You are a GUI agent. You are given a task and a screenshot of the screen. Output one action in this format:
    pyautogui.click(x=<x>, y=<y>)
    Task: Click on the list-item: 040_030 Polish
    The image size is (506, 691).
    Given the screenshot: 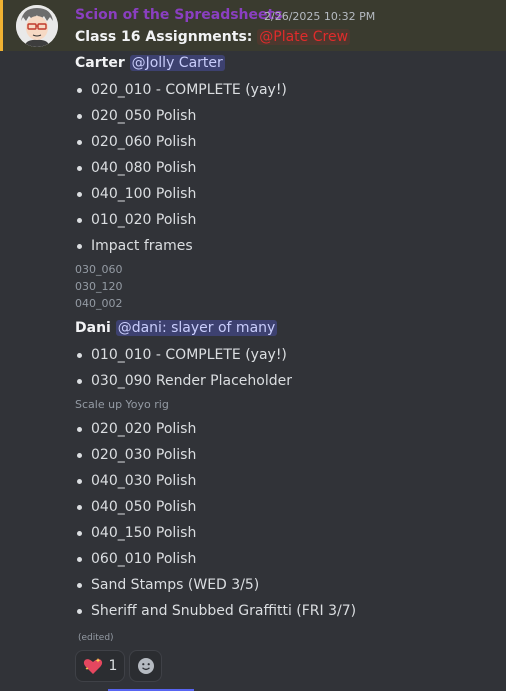 What is the action you would take?
    pyautogui.click(x=215, y=481)
    